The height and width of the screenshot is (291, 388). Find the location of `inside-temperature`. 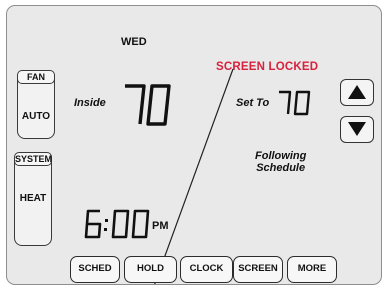

inside-temperature is located at coordinates (145, 105).